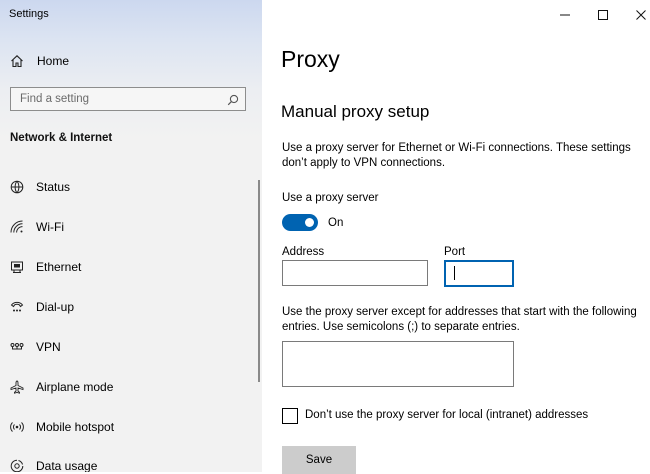 The image size is (650, 474). I want to click on minimize-button, so click(565, 15).